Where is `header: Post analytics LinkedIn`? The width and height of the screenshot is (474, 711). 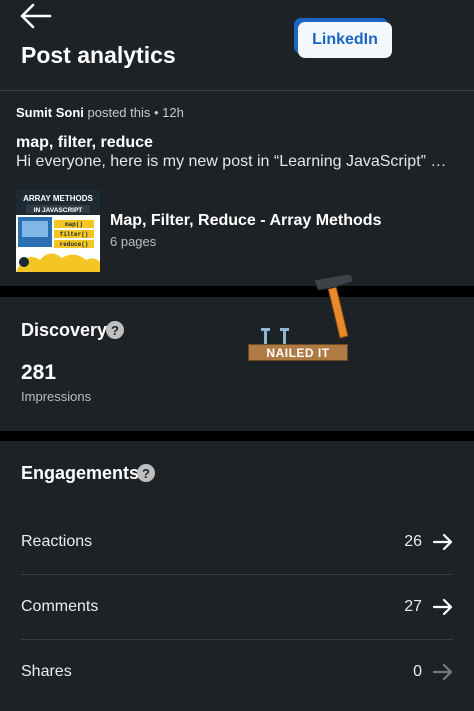
header: Post analytics LinkedIn is located at coordinates (237, 45).